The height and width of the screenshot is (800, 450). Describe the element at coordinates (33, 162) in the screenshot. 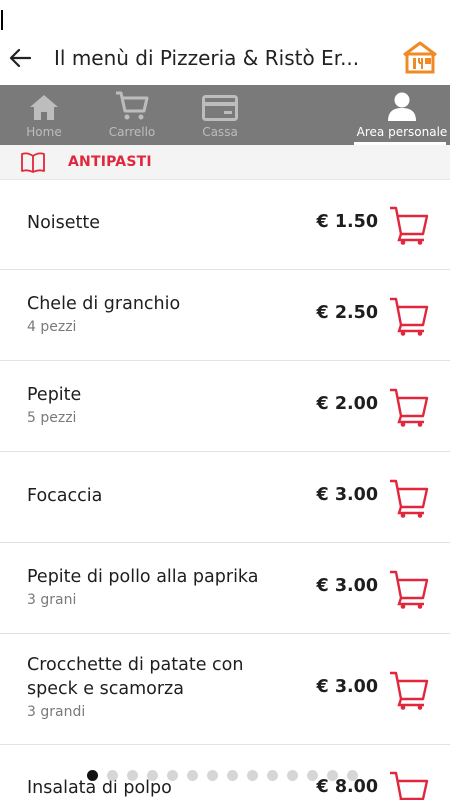

I see `book-icon` at that location.